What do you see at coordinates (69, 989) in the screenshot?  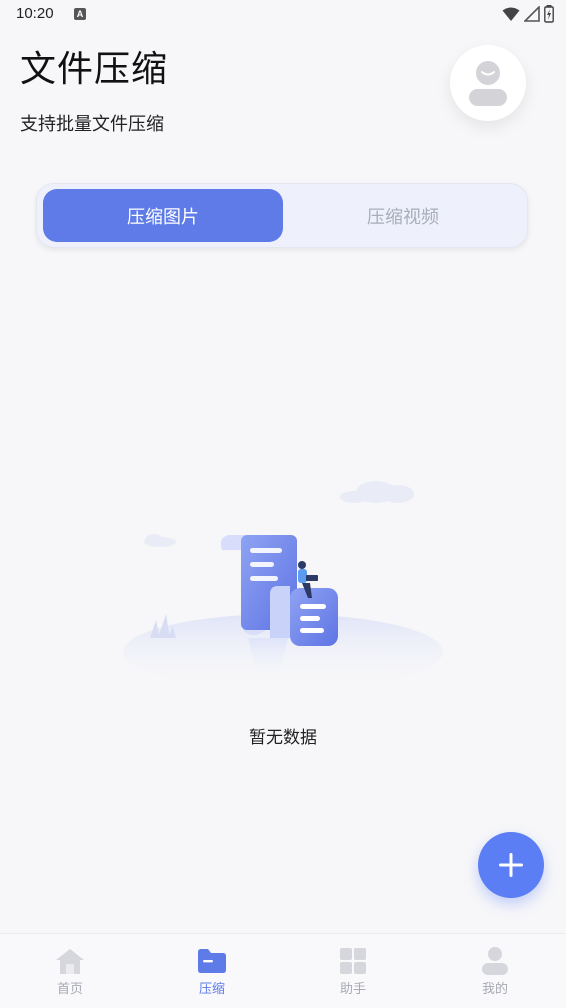 I see `nav-label-home: 首页` at bounding box center [69, 989].